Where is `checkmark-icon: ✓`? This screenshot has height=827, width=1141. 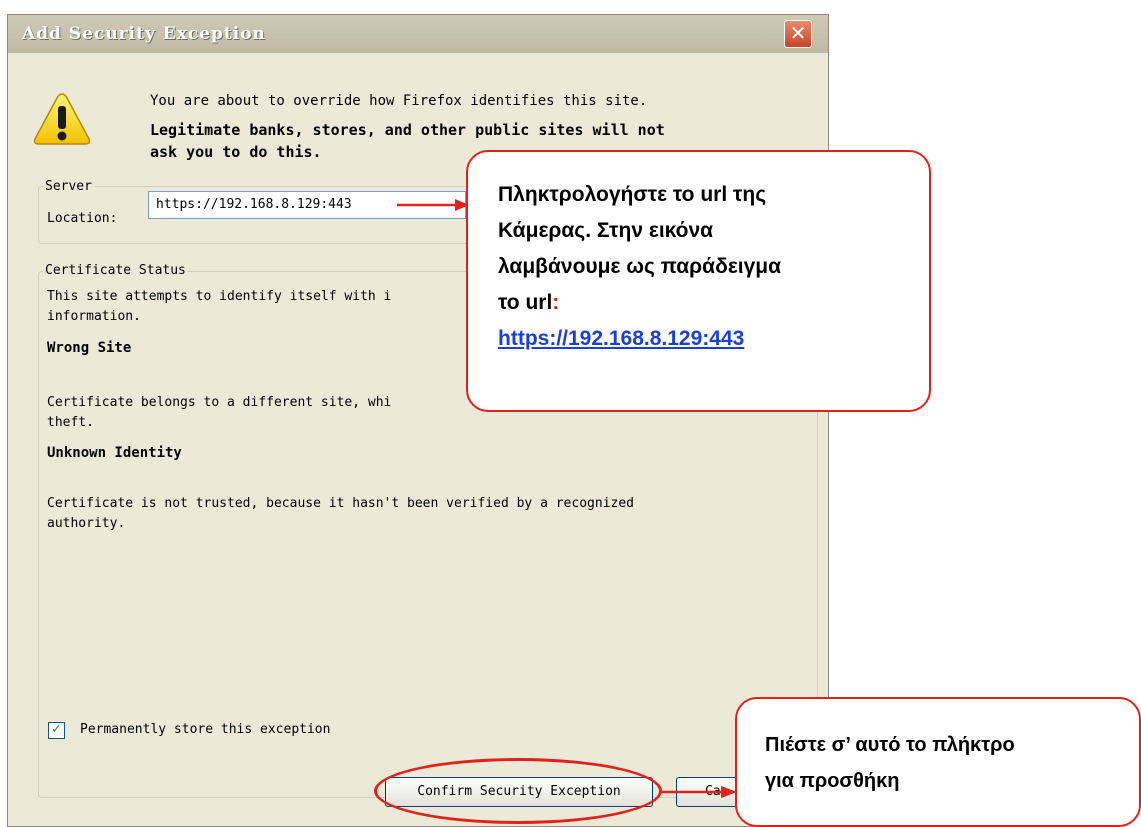
checkmark-icon: ✓ is located at coordinates (56, 729).